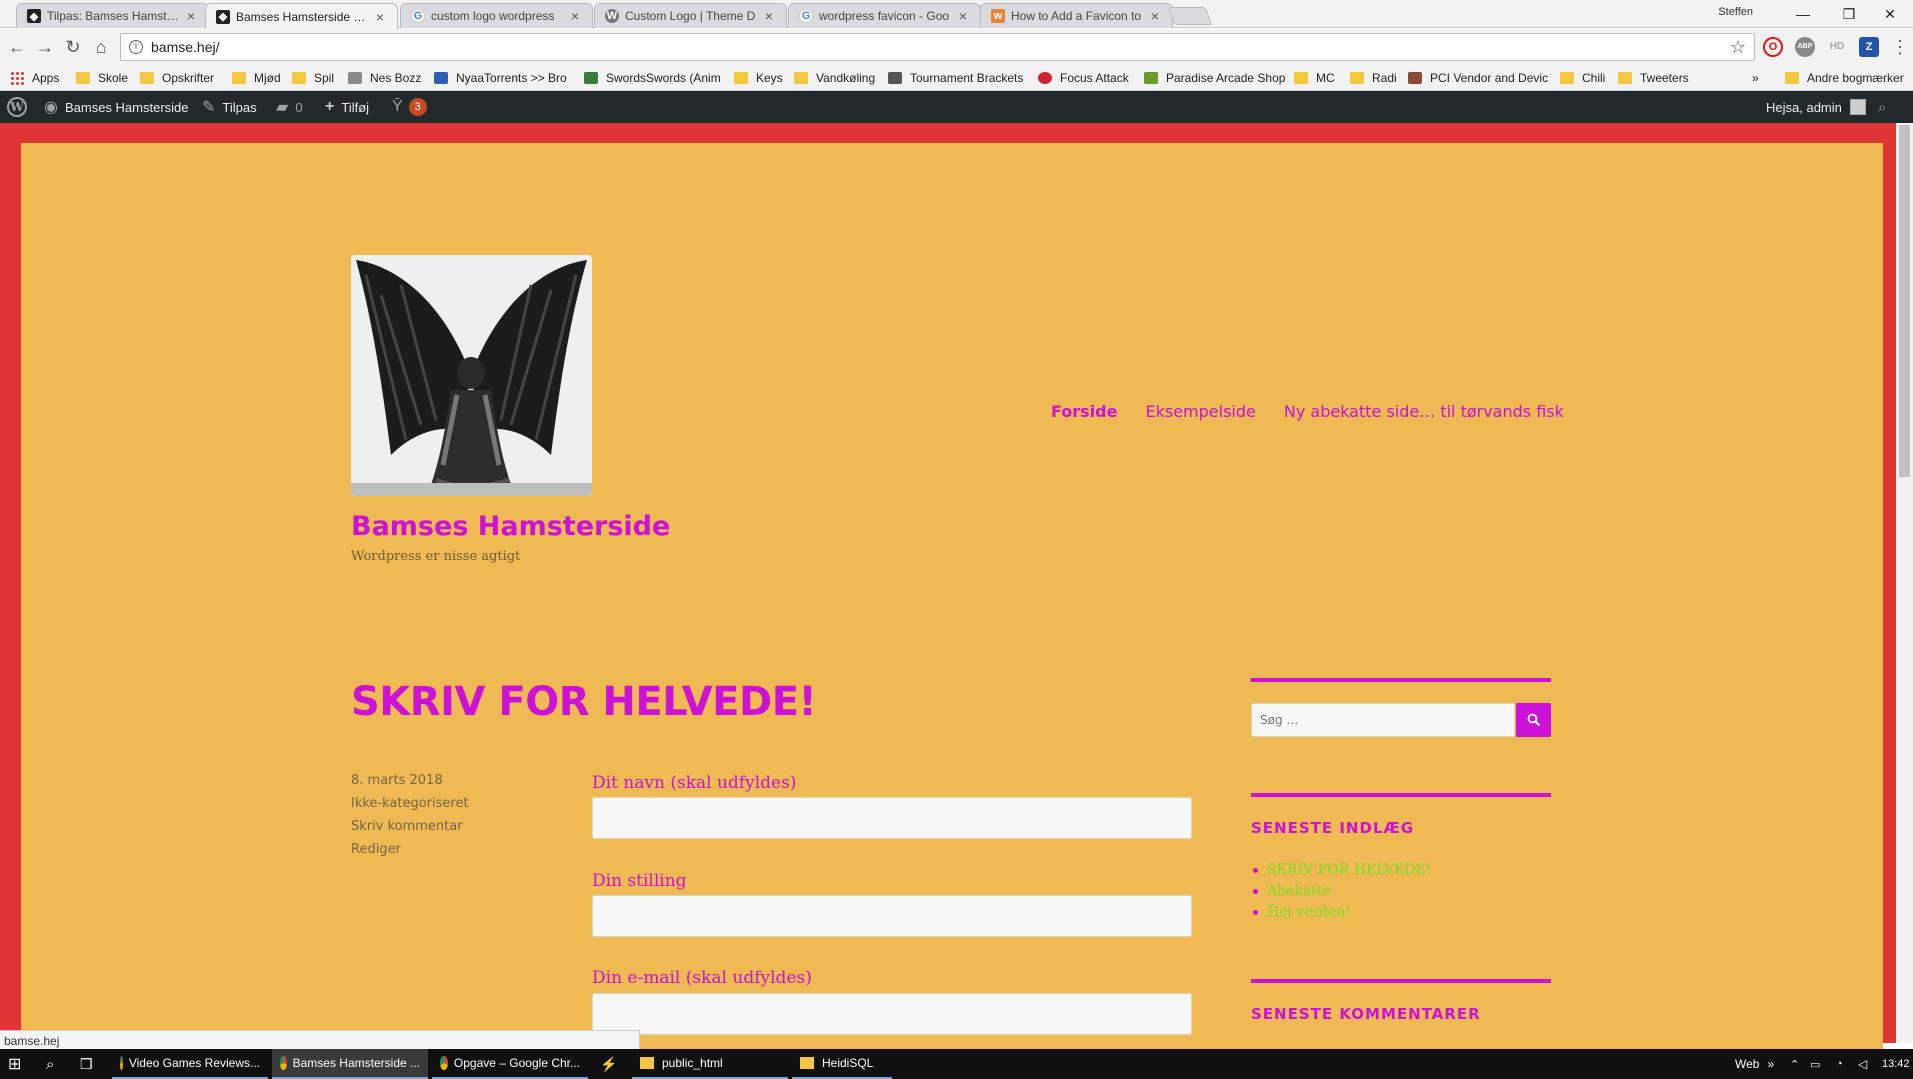  What do you see at coordinates (1084, 411) in the screenshot?
I see `nav-item-forside: Forside` at bounding box center [1084, 411].